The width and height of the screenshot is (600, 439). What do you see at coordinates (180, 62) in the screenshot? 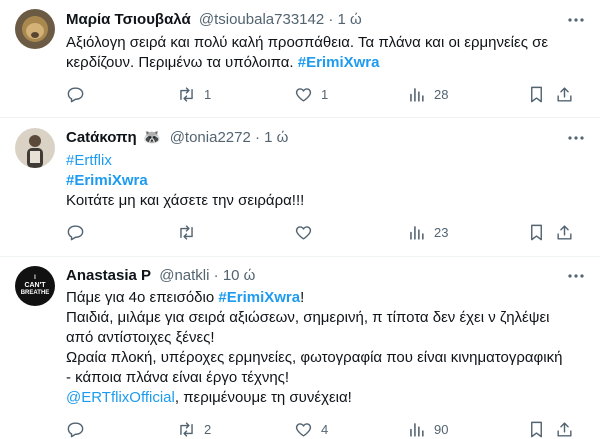
I see `text-fragment: κερδίζουν. Περιμένω τα υπόλοιπα.` at bounding box center [180, 62].